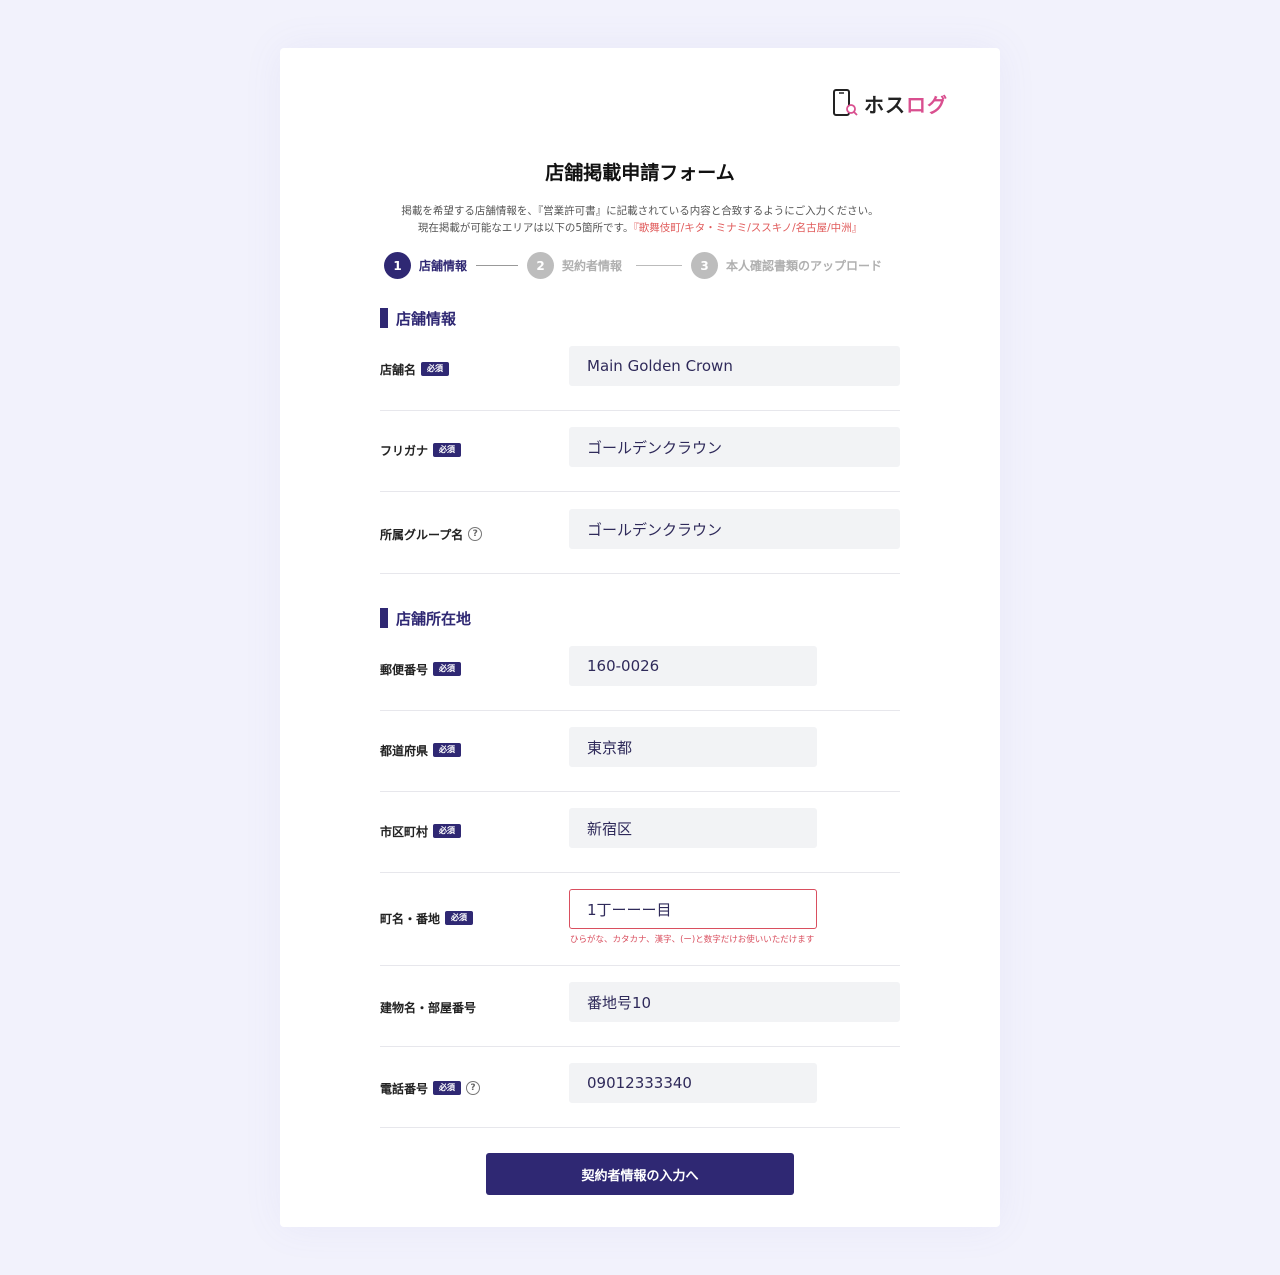 Image resolution: width=1280 pixels, height=1275 pixels. I want to click on logo: ホスログ, so click(890, 103).